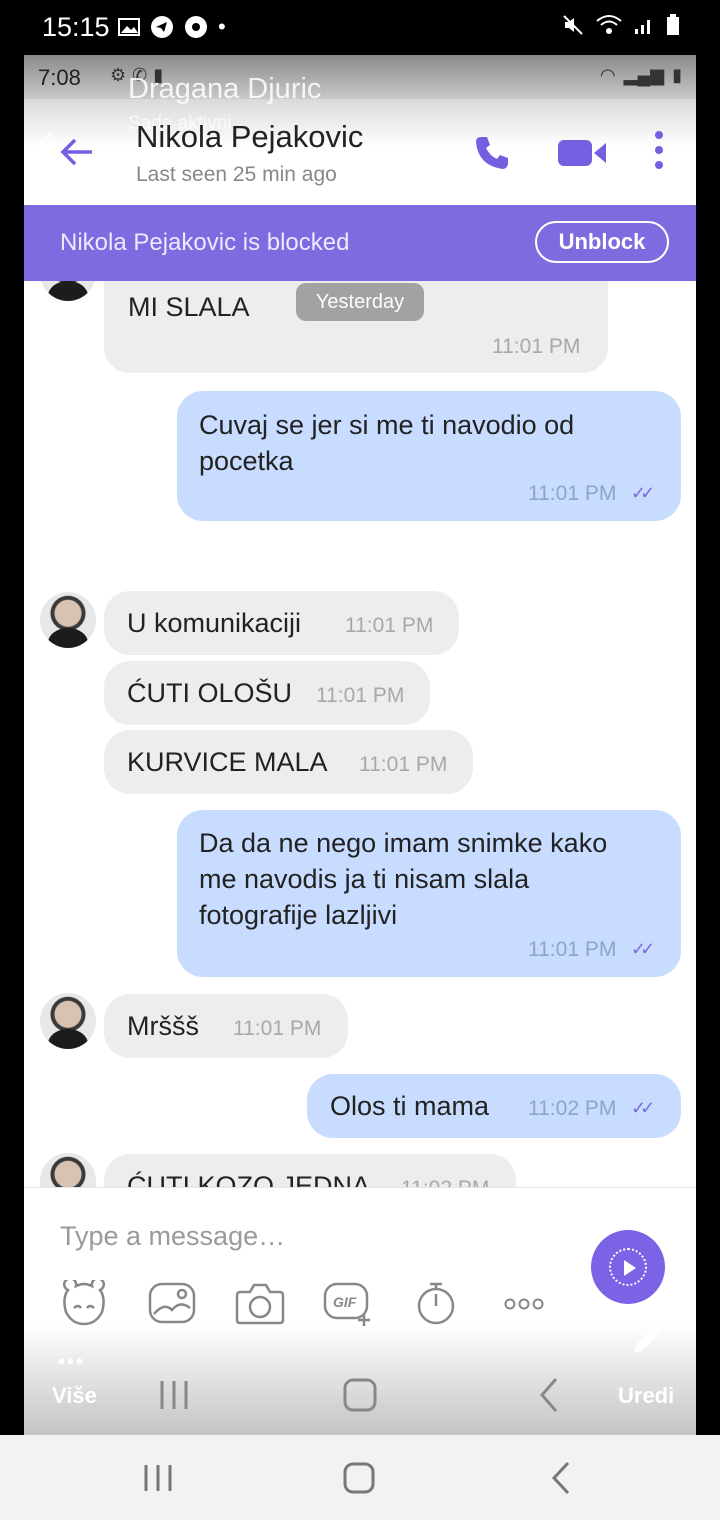  I want to click on phone-call-icon, so click(492, 153).